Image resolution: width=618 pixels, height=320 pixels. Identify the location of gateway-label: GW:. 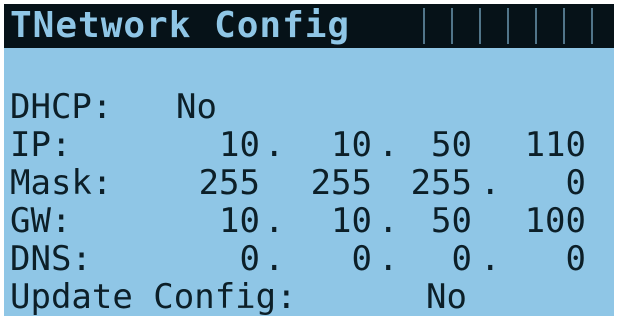
(41, 221).